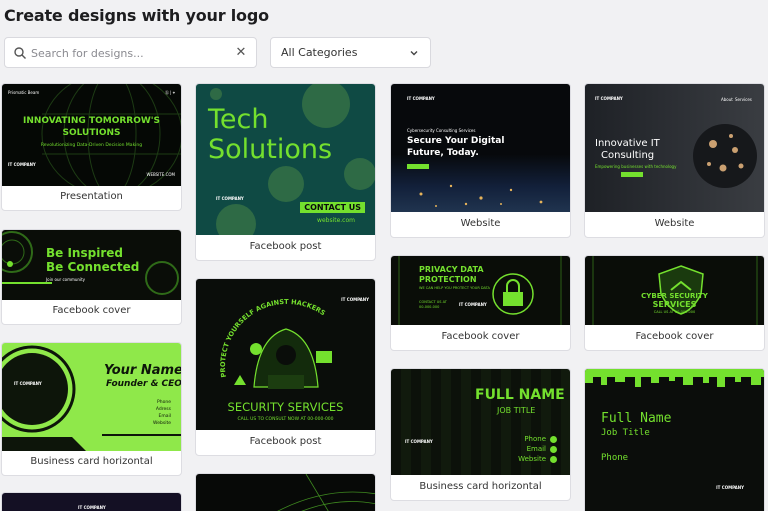  I want to click on search-input, so click(131, 53).